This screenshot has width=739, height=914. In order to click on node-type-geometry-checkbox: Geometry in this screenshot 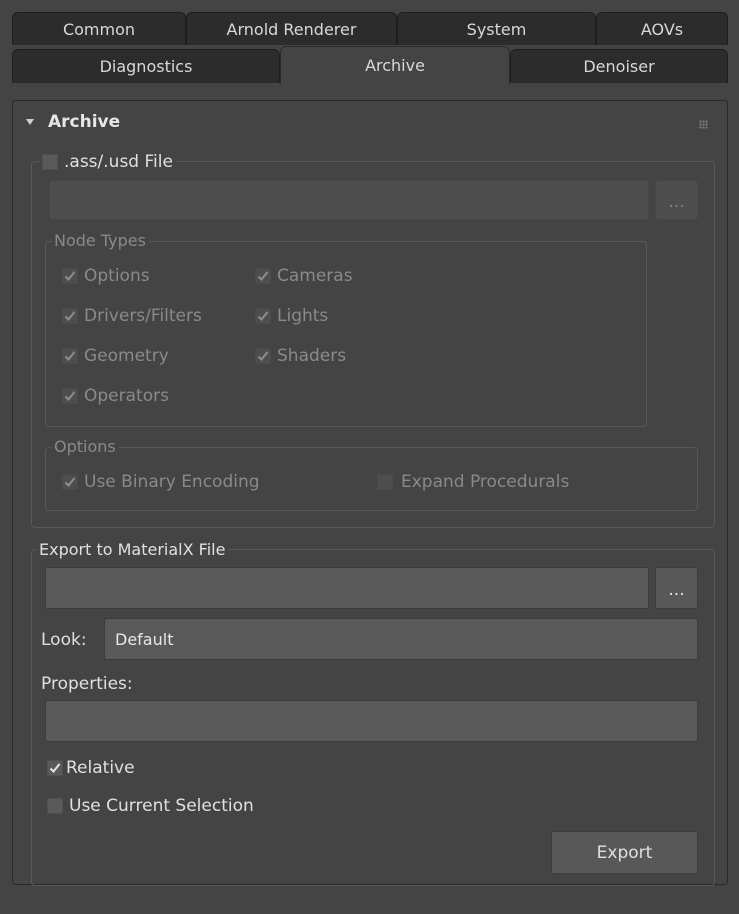, I will do `click(115, 356)`.